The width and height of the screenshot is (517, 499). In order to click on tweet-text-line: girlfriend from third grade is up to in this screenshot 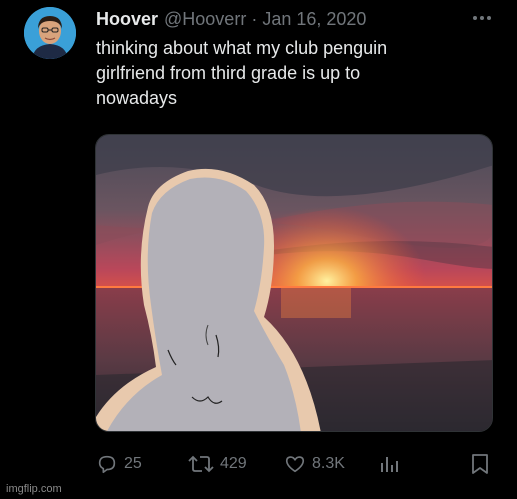, I will do `click(228, 73)`.